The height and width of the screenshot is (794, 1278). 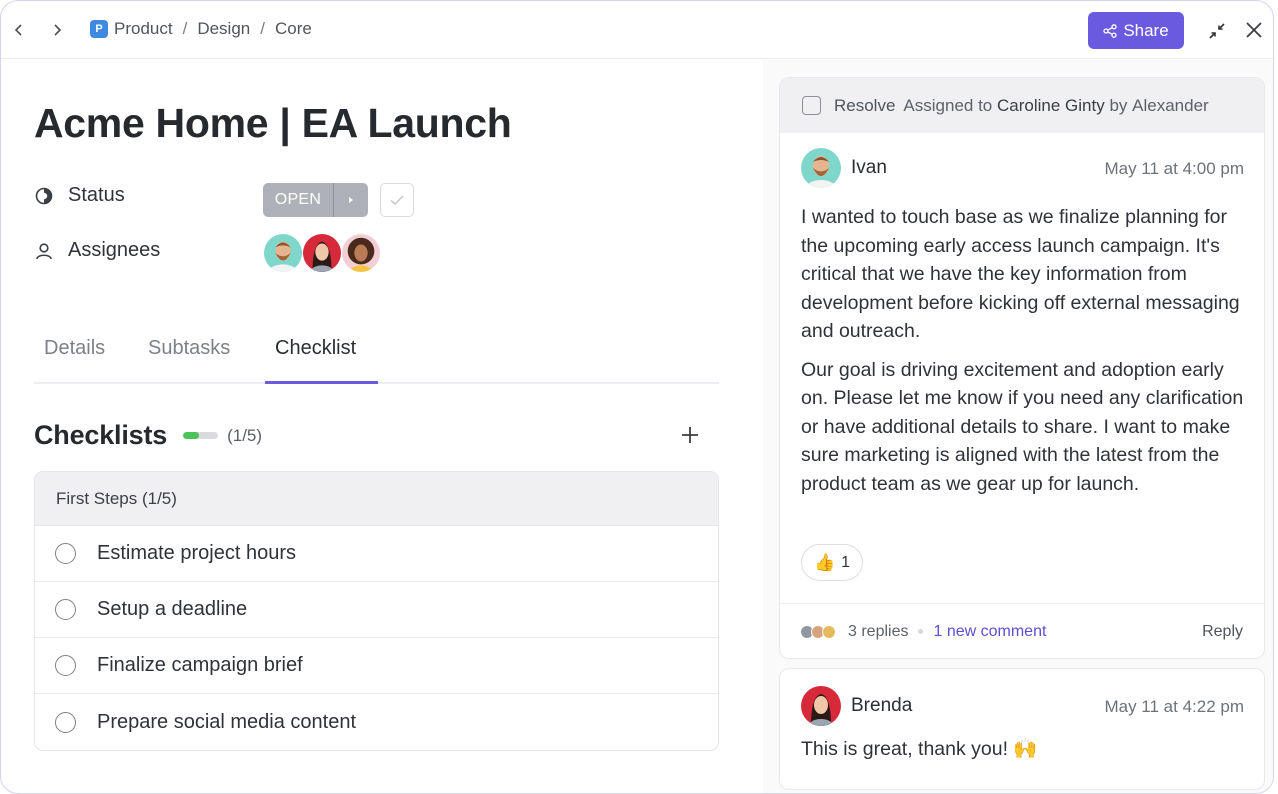 What do you see at coordinates (948, 105) in the screenshot?
I see `assigned-prefix: Assigned to` at bounding box center [948, 105].